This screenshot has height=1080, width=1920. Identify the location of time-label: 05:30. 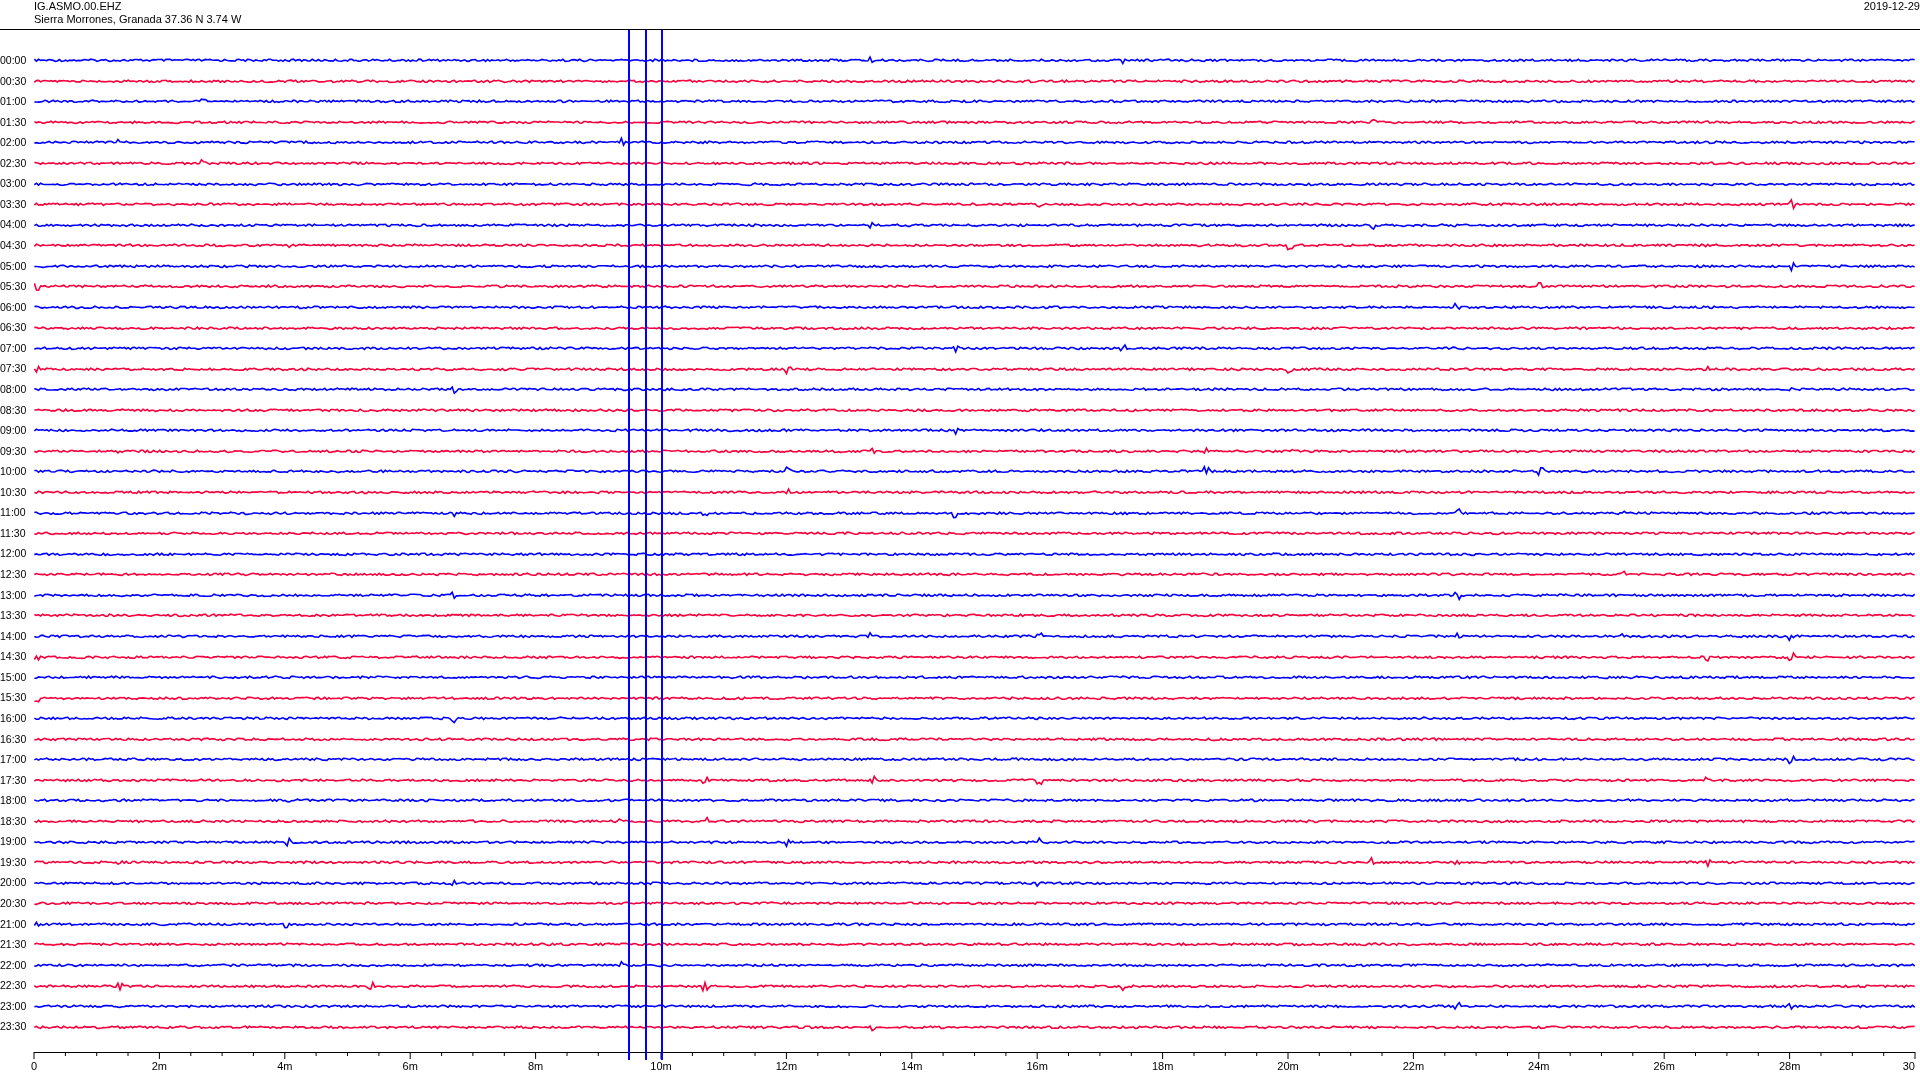
(14, 287).